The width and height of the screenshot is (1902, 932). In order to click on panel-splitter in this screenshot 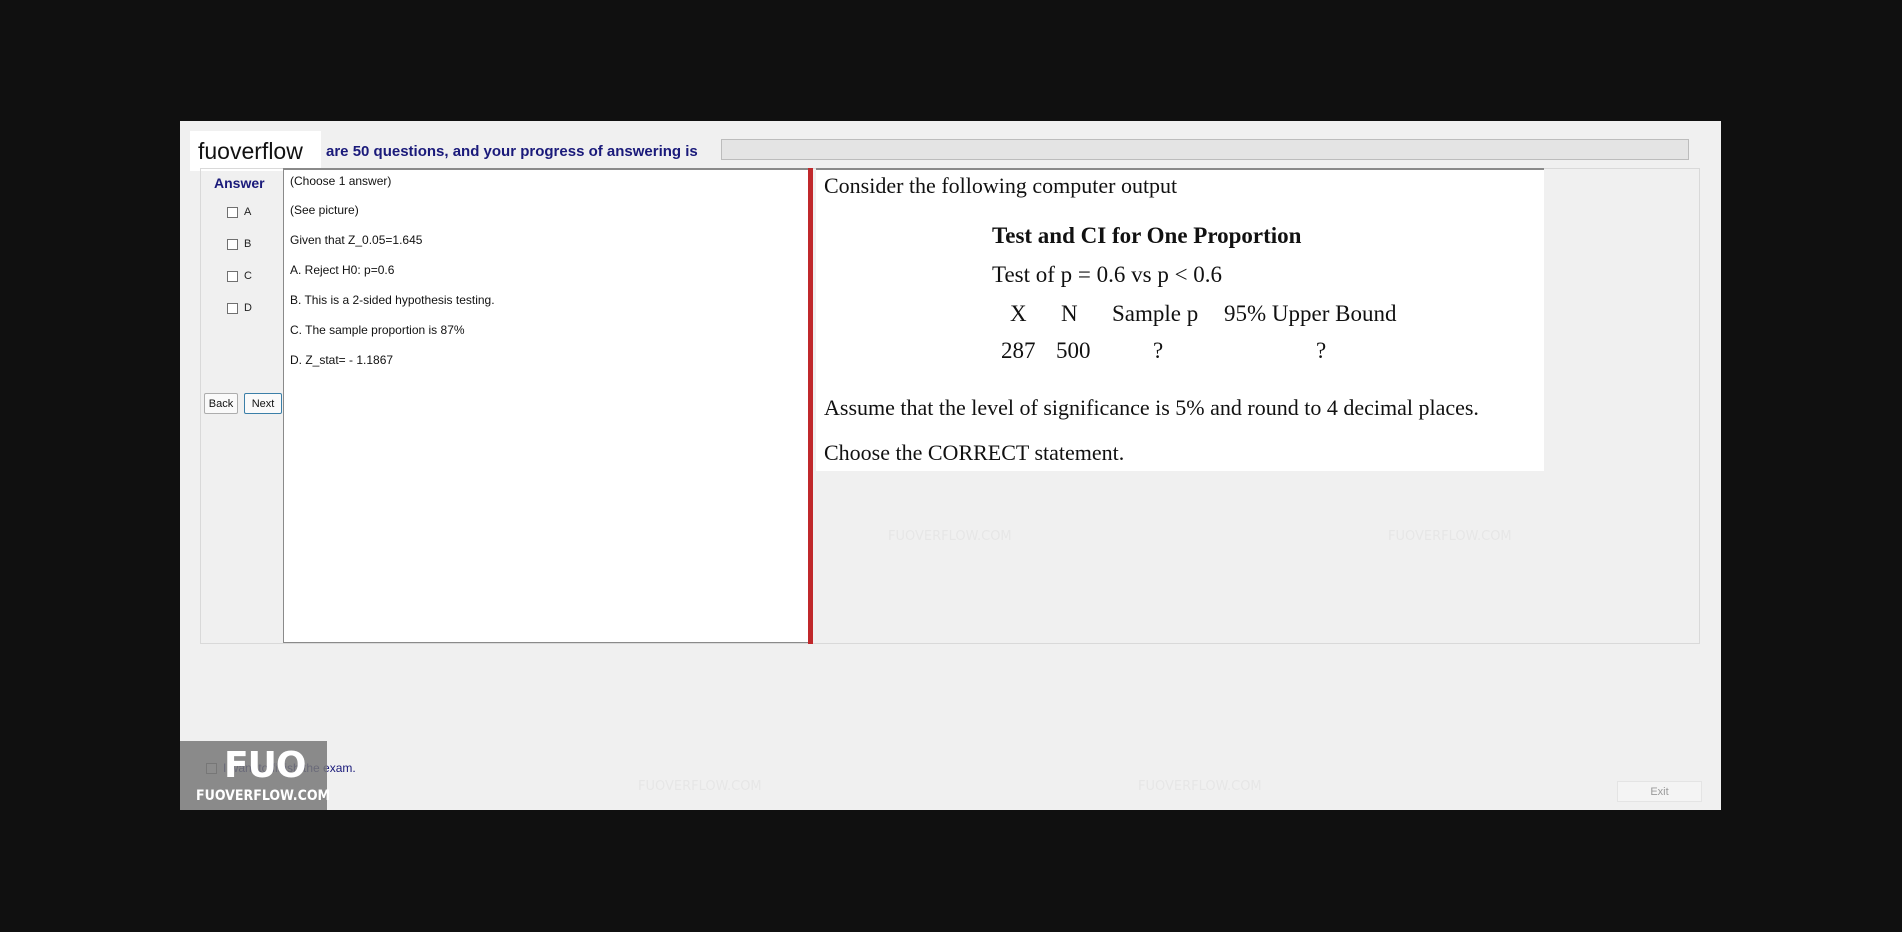, I will do `click(810, 406)`.